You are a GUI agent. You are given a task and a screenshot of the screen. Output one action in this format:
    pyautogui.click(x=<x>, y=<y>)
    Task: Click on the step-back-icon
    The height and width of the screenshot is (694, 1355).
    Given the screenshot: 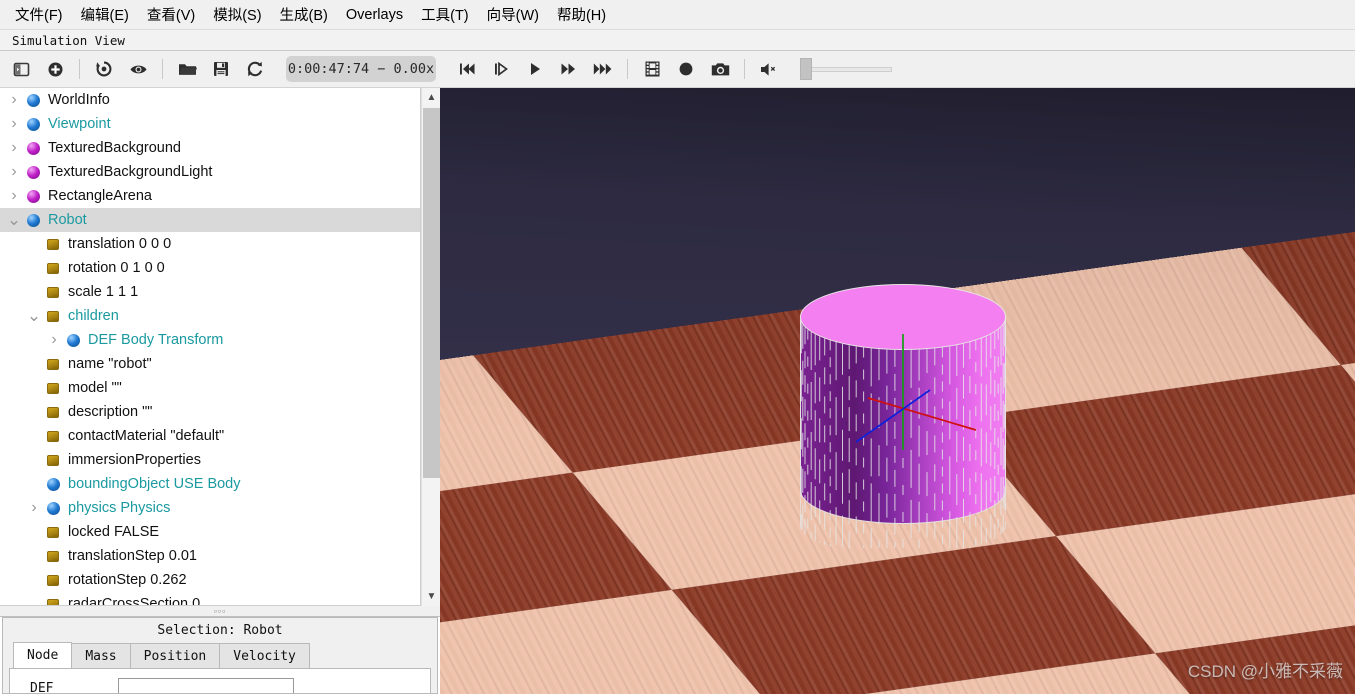 What is the action you would take?
    pyautogui.click(x=467, y=69)
    